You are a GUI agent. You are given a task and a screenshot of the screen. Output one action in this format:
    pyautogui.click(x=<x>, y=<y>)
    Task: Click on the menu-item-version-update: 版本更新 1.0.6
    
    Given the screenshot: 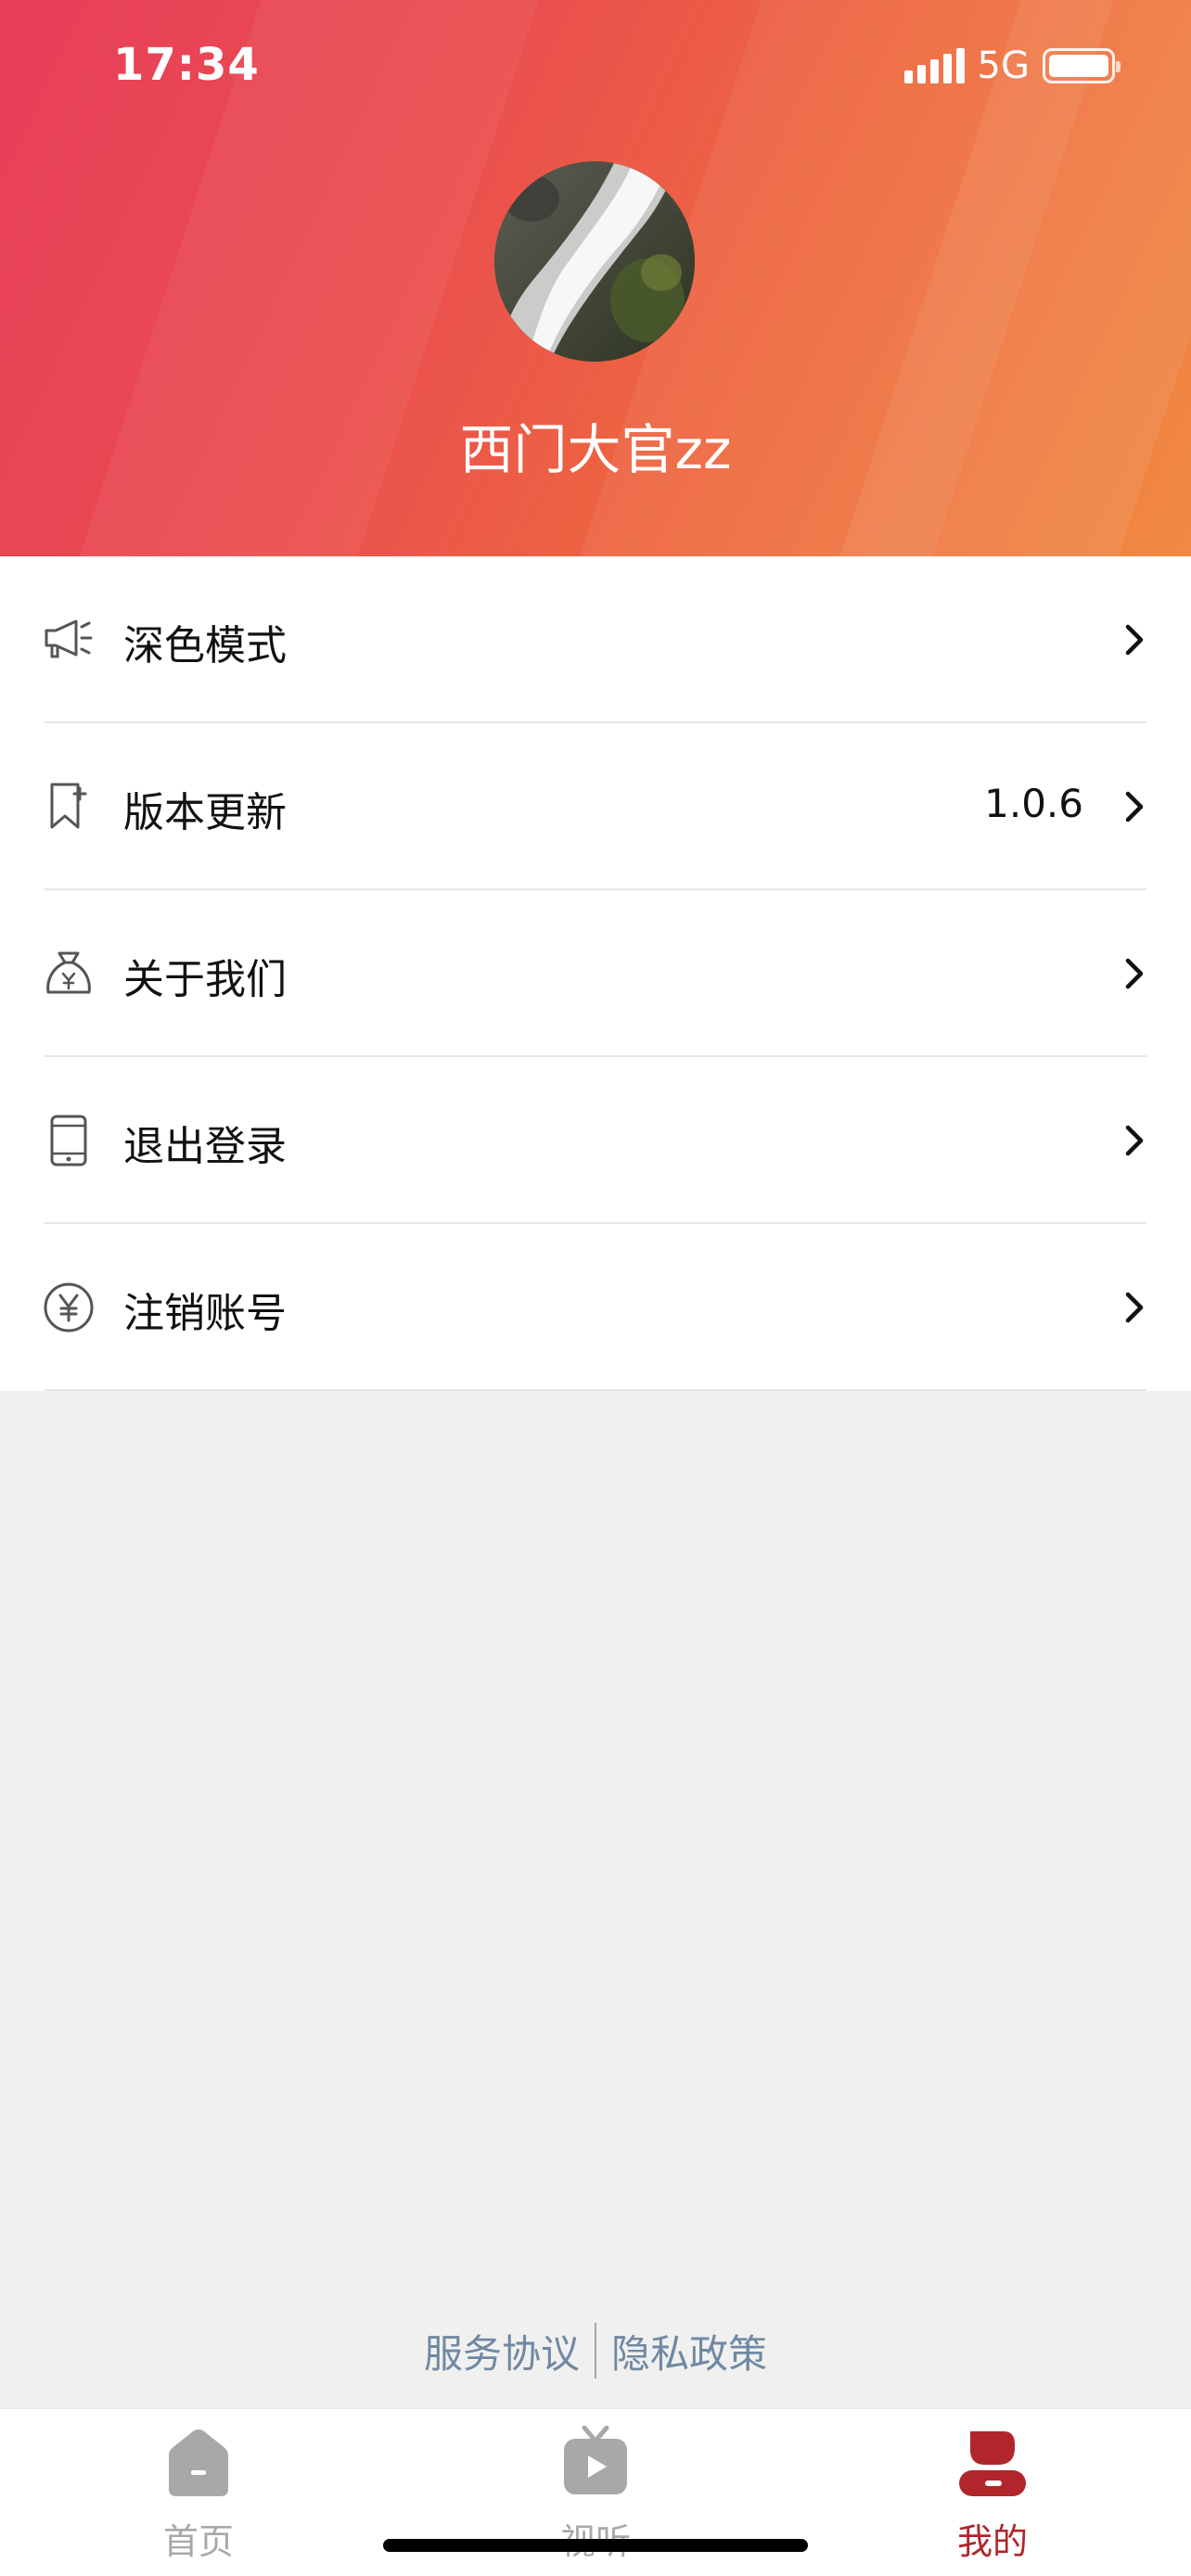 What is the action you would take?
    pyautogui.click(x=595, y=806)
    